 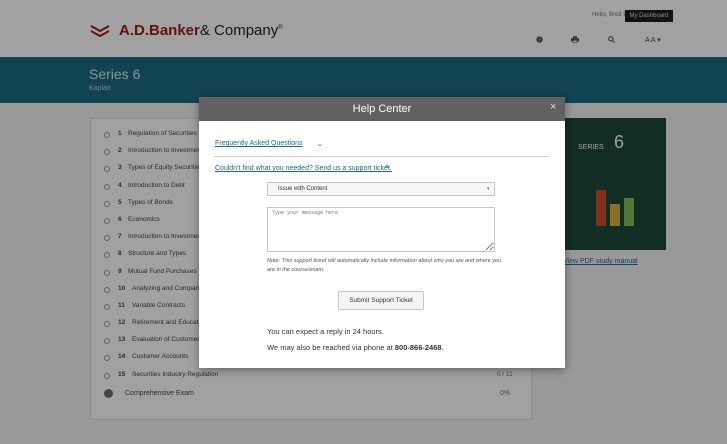 I want to click on chevron-down-icon: ⌄, so click(x=320, y=144).